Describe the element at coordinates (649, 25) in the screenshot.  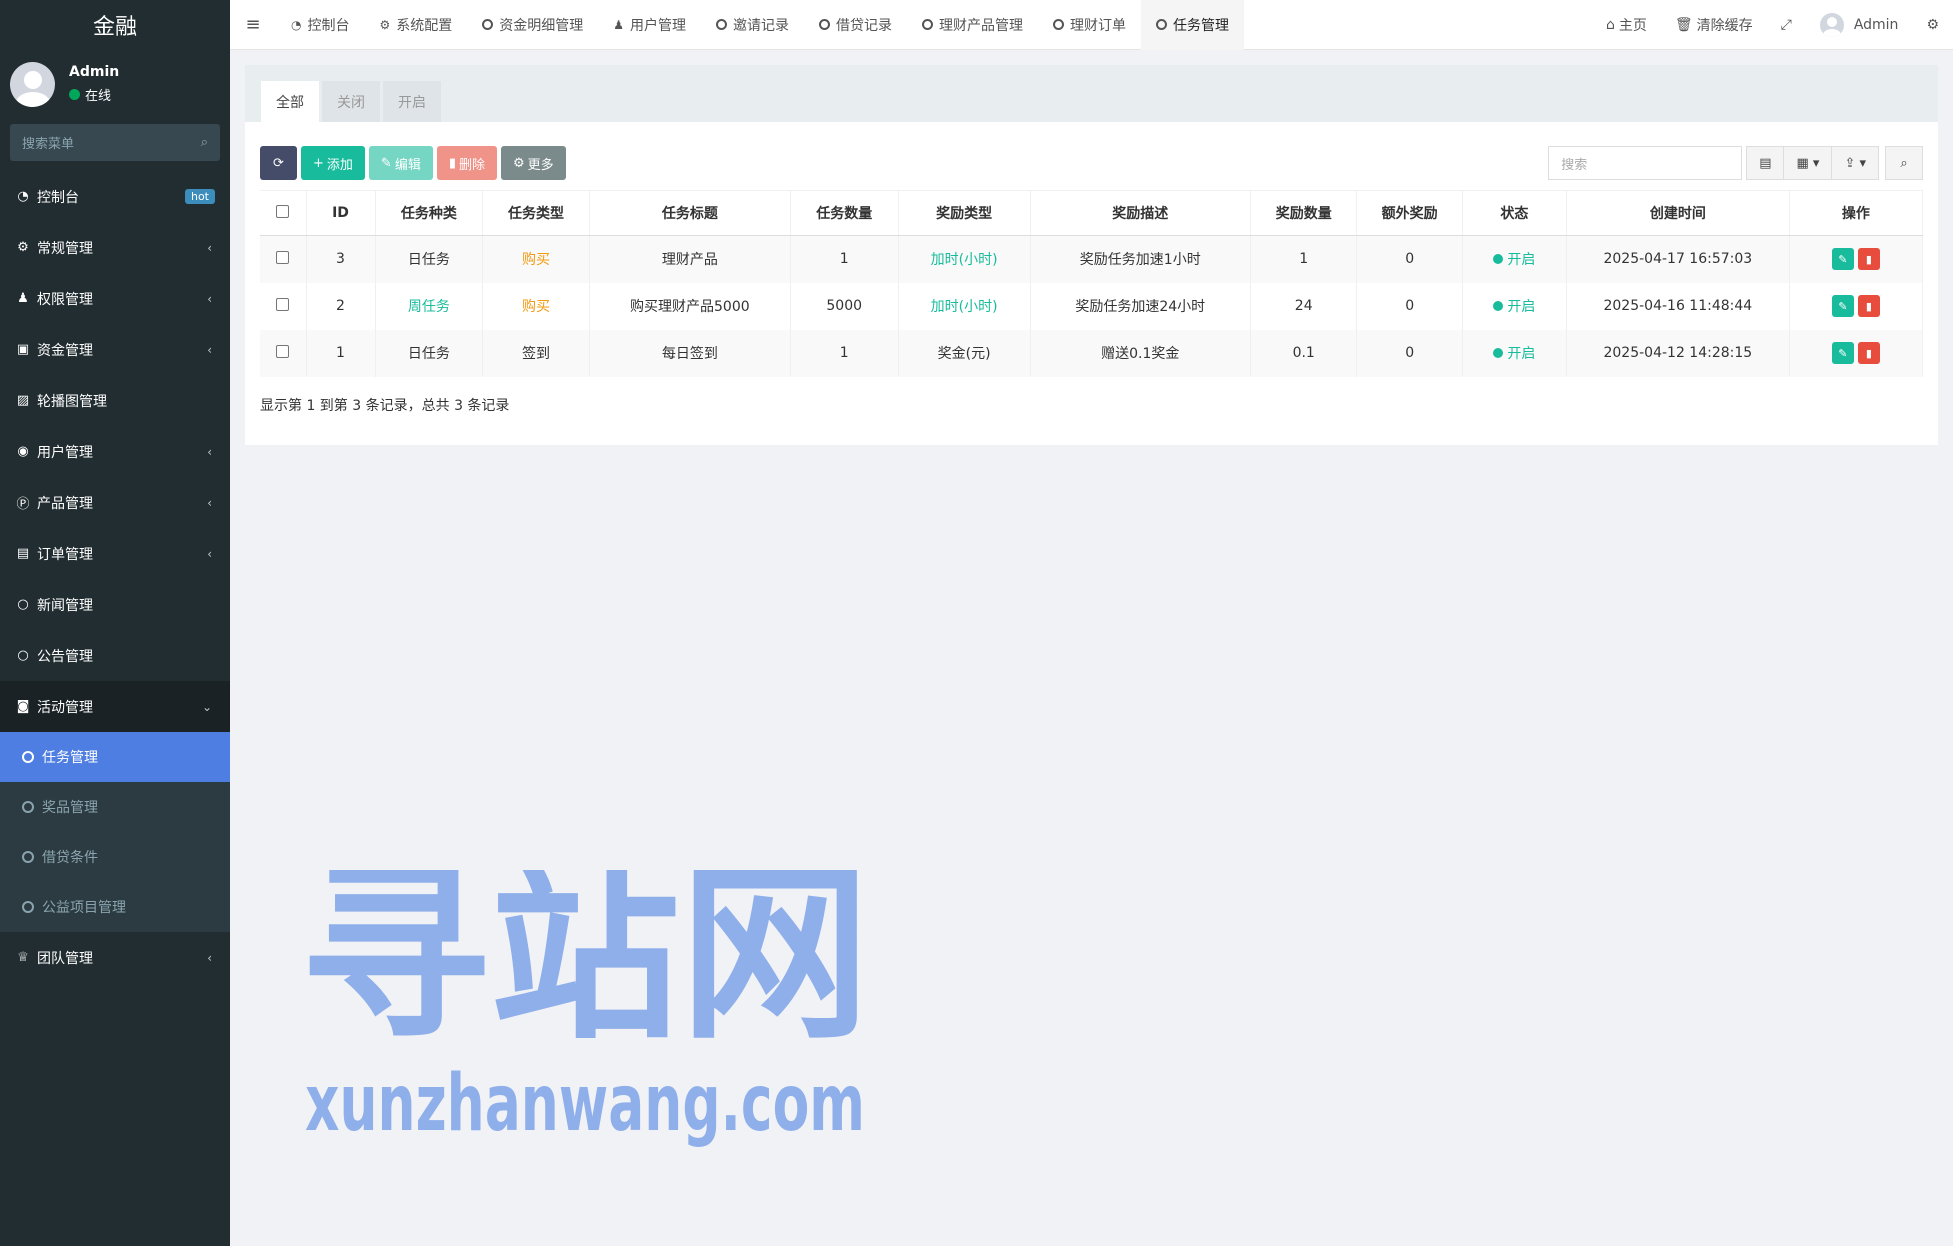
I see `tab-users: ♟ 用户管理` at that location.